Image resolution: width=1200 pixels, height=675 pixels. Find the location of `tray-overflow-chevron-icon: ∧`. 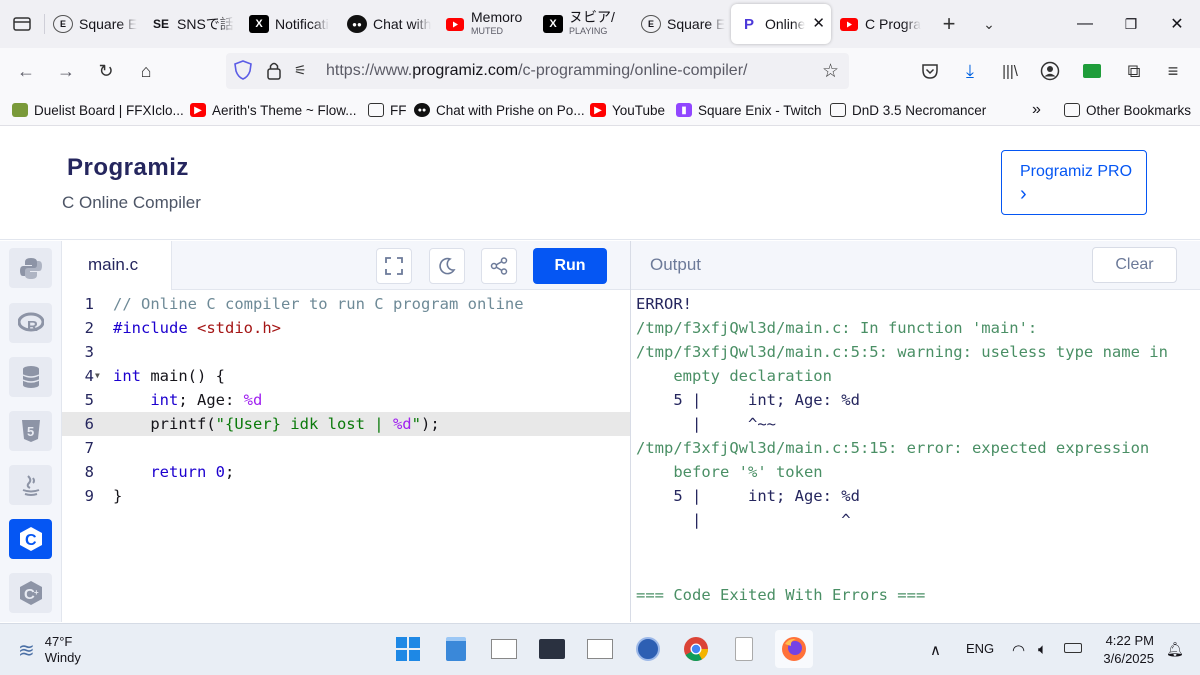

tray-overflow-chevron-icon: ∧ is located at coordinates (935, 650).